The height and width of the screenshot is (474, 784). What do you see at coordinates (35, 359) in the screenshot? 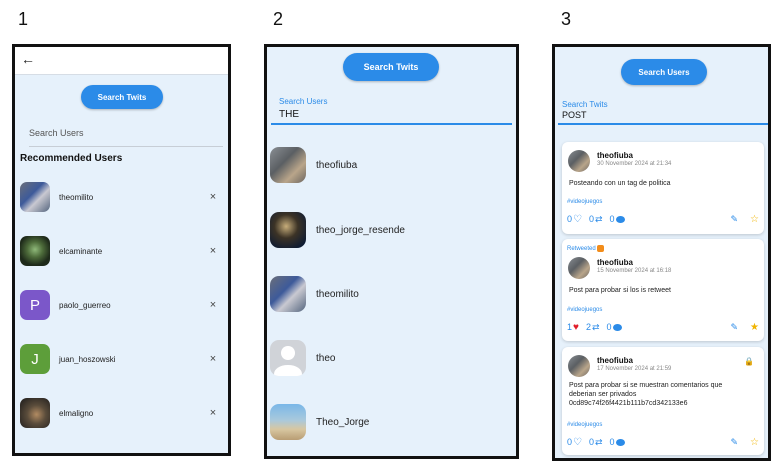
I see `avatar: J` at bounding box center [35, 359].